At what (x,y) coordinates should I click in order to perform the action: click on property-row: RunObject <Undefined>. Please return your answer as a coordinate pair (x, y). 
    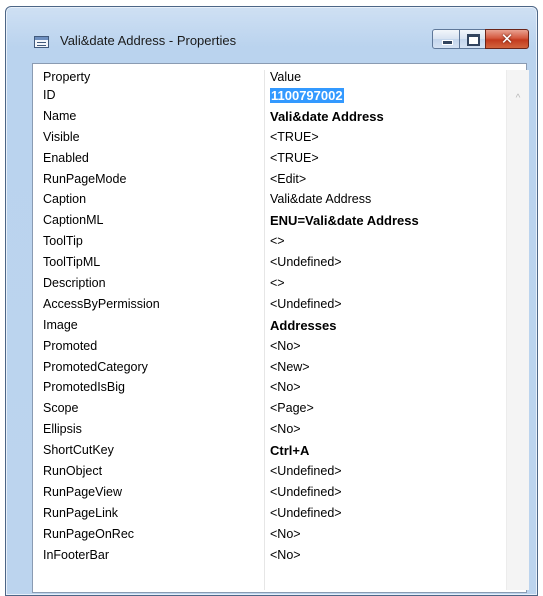
    Looking at the image, I should click on (273, 472).